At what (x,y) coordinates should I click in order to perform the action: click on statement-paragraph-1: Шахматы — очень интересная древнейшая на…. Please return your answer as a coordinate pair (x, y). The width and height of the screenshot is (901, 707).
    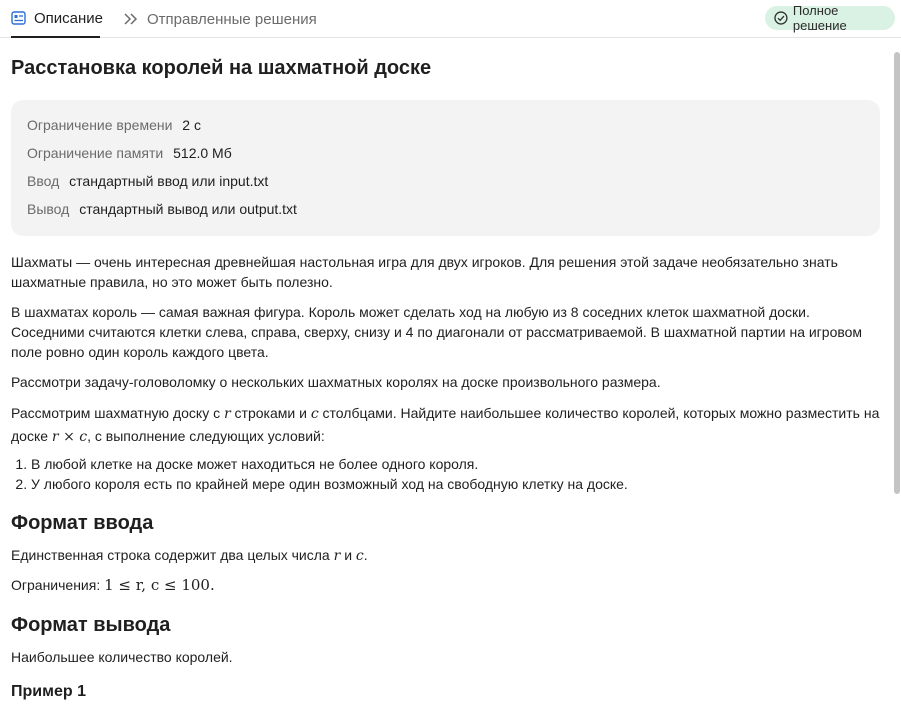
    Looking at the image, I should click on (424, 272).